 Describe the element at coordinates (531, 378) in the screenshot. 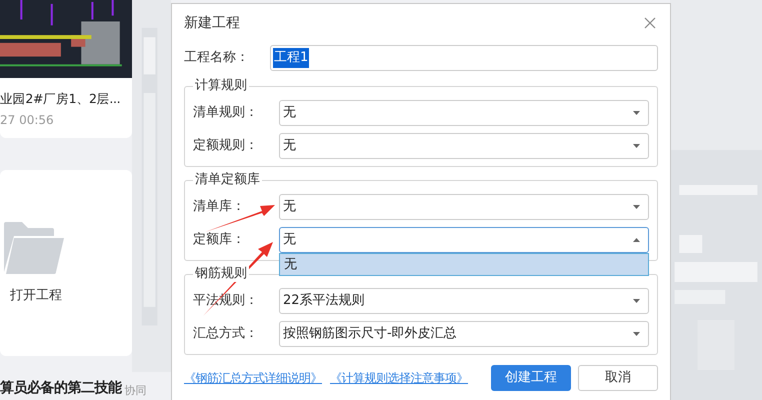

I see `create-button: 创建工程` at that location.